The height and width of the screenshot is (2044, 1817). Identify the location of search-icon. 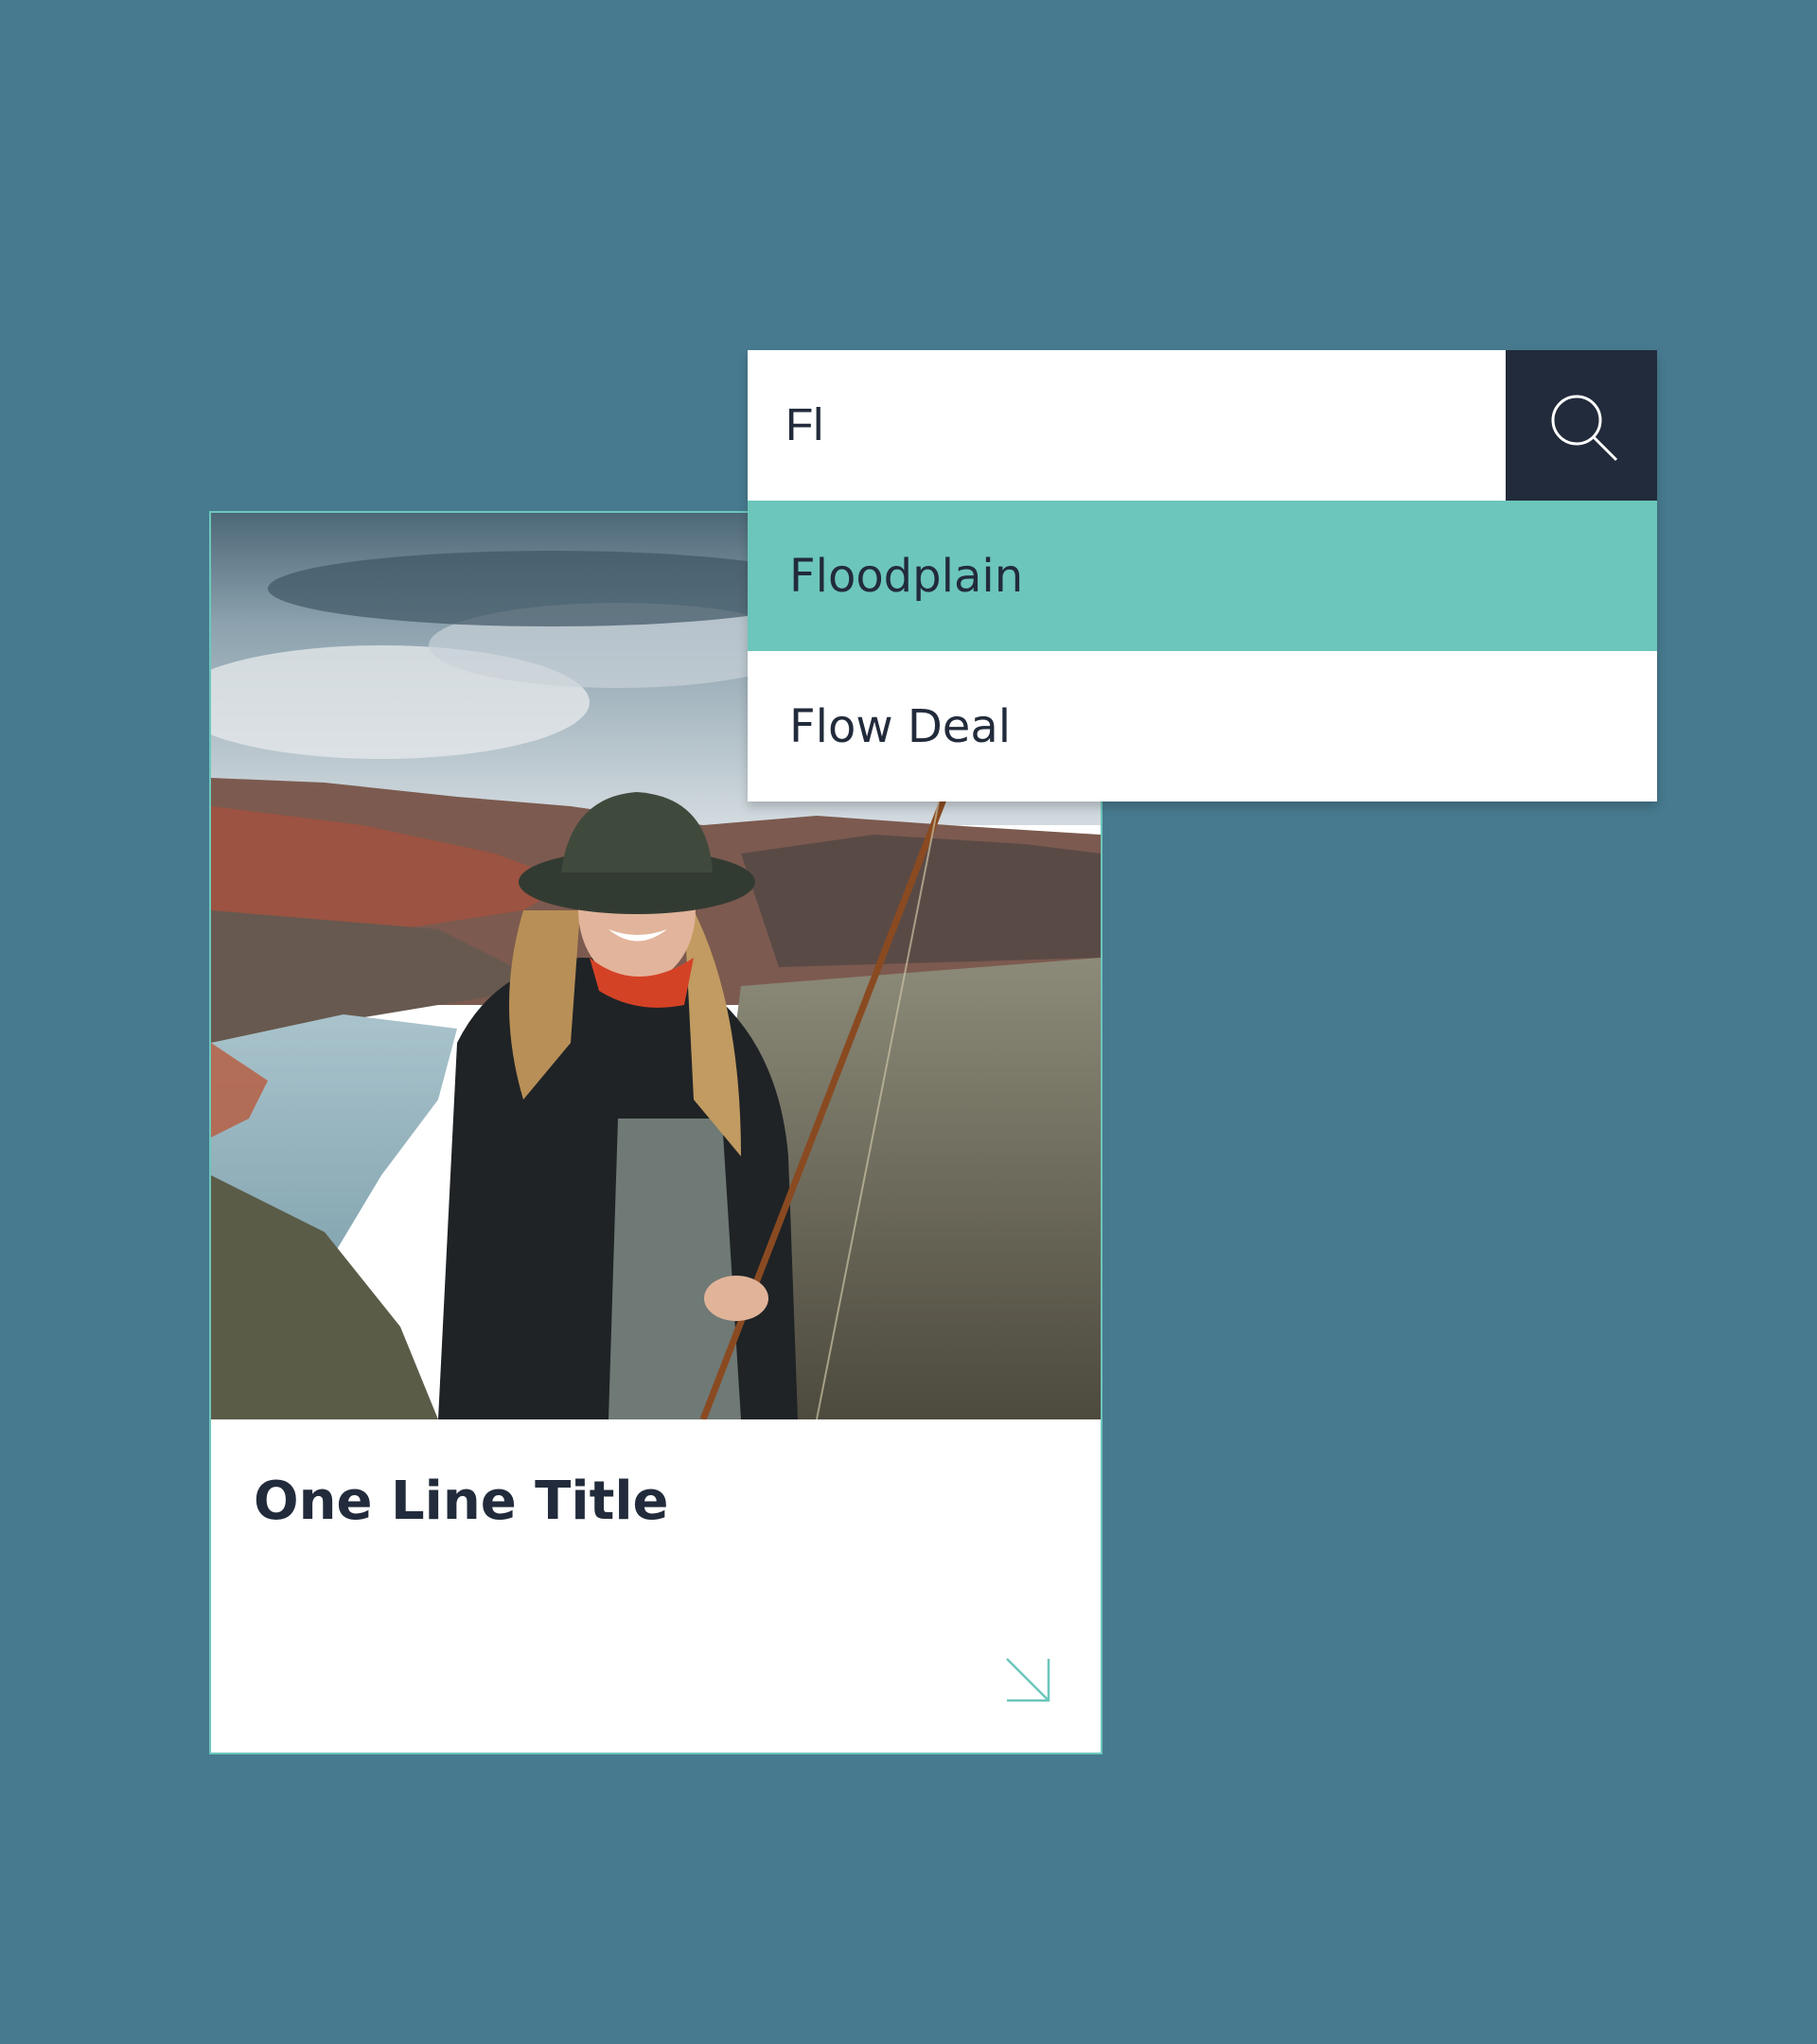
(1584, 428).